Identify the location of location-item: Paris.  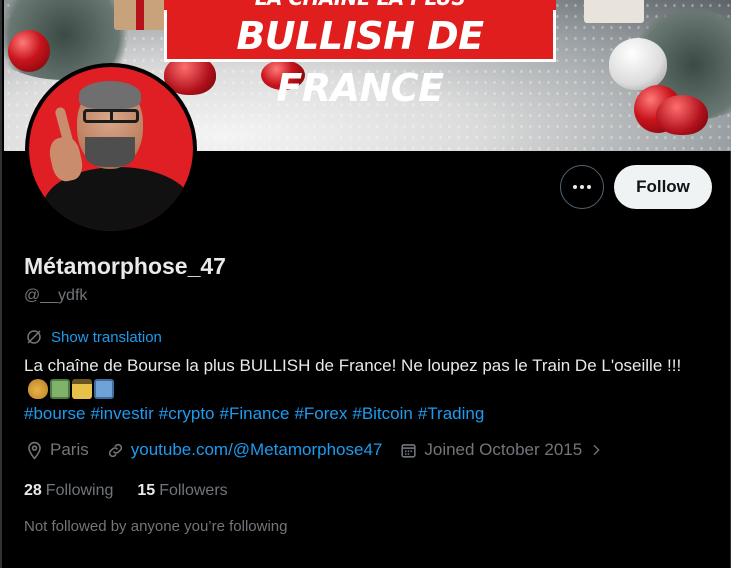
(57, 450).